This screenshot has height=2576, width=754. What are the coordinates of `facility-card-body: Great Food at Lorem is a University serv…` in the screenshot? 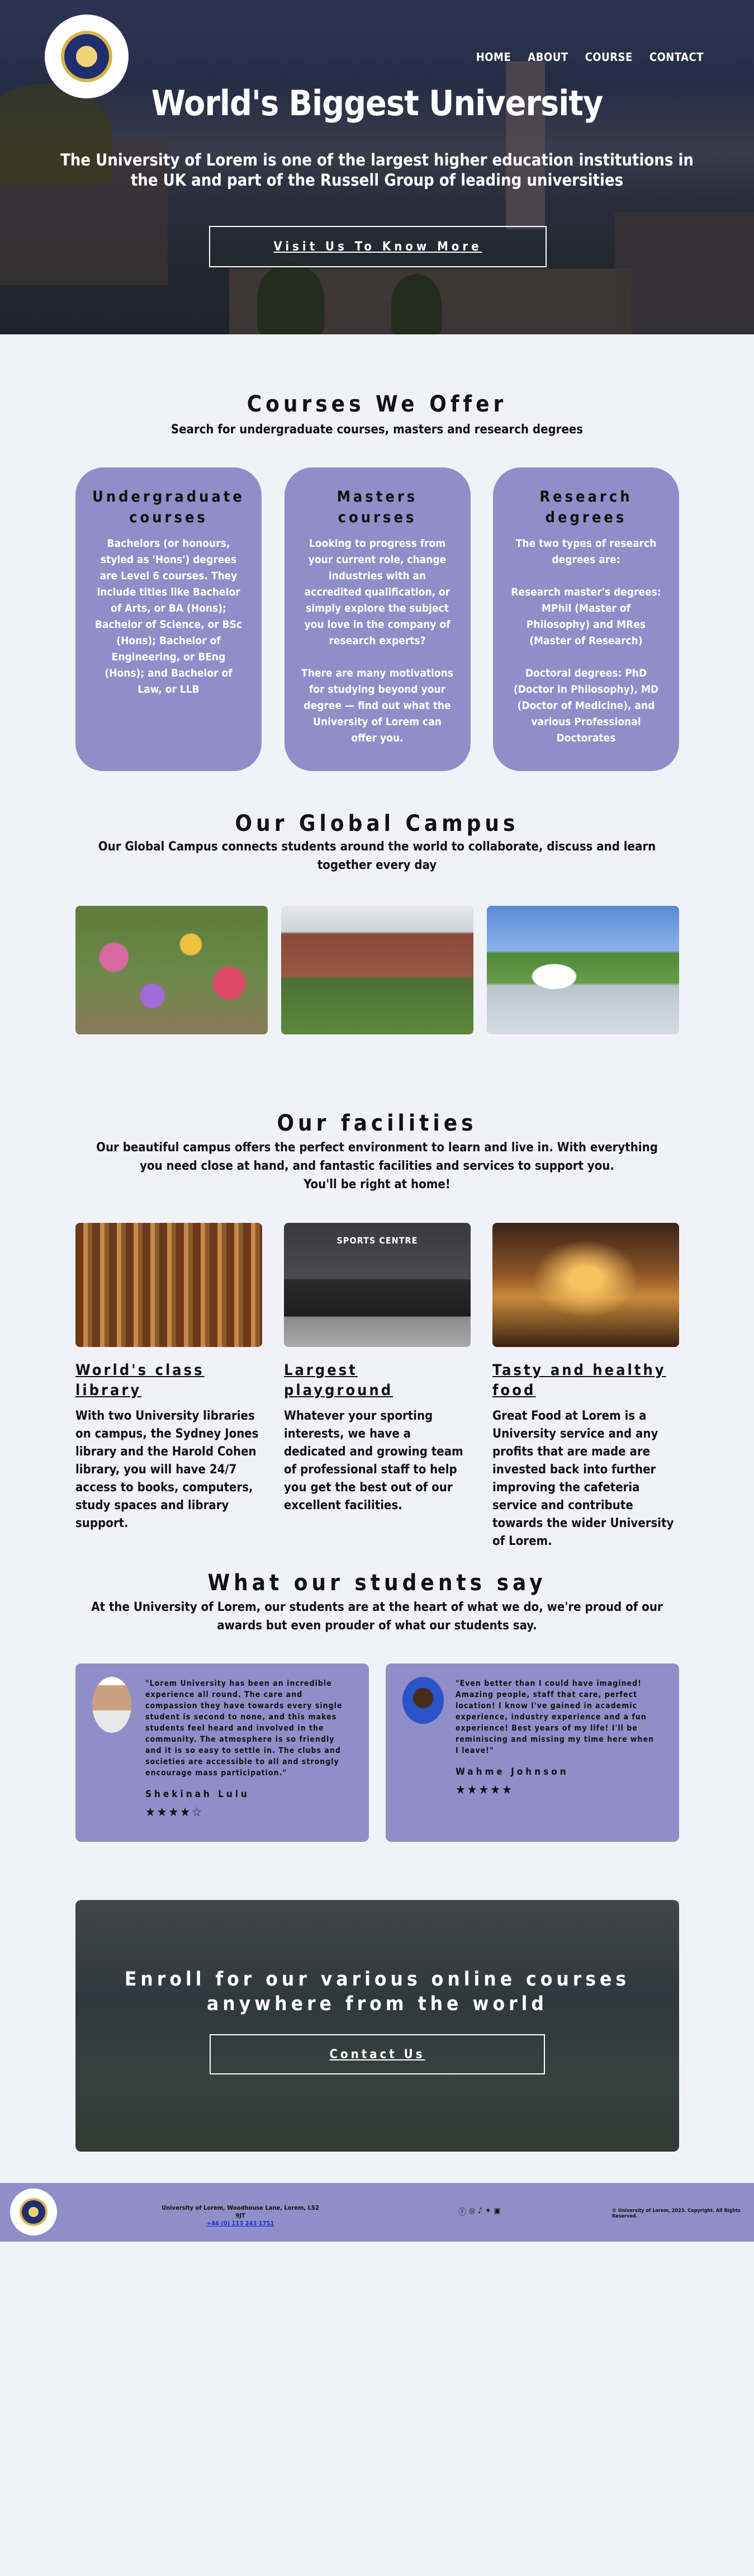 It's located at (583, 1478).